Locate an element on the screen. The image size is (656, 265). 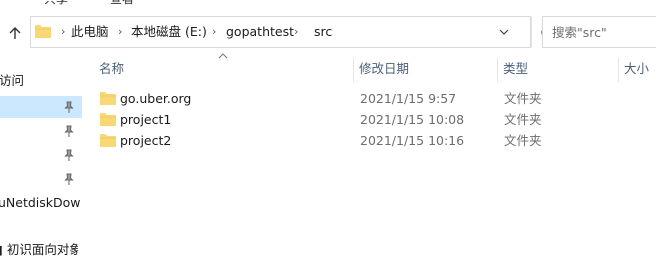
file-date: 2021/1/15 9:57 is located at coordinates (408, 98).